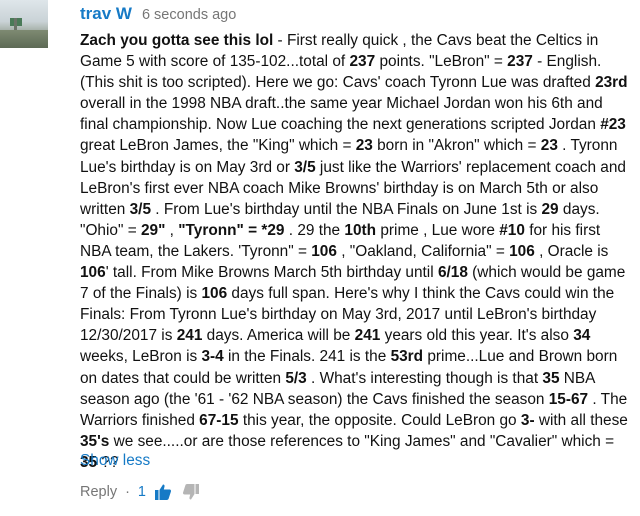 The height and width of the screenshot is (516, 640). What do you see at coordinates (115, 461) in the screenshot?
I see `show-less-link: Show less` at bounding box center [115, 461].